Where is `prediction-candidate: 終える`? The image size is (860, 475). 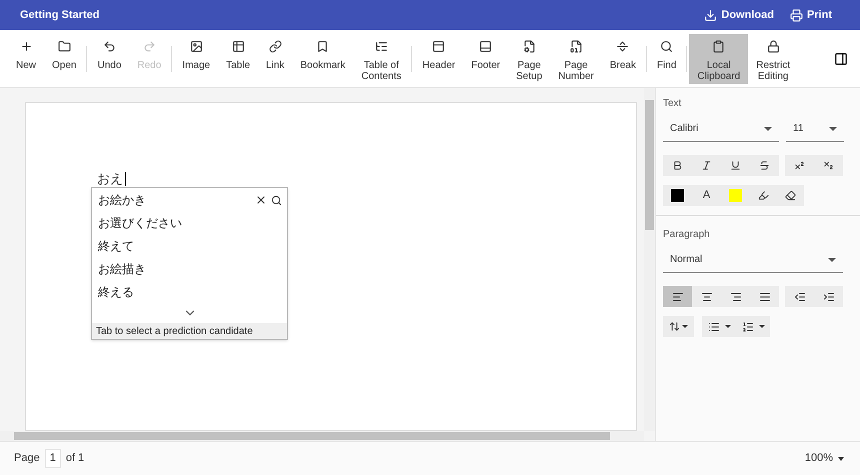 prediction-candidate: 終える is located at coordinates (116, 291).